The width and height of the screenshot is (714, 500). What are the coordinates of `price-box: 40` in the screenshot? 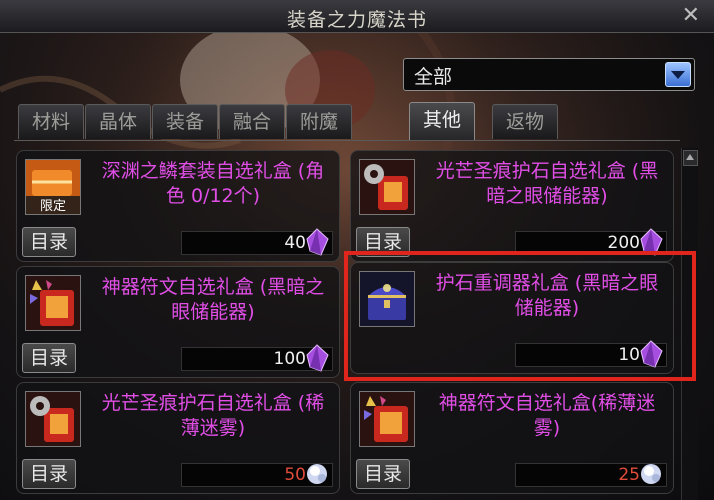 It's located at (257, 242).